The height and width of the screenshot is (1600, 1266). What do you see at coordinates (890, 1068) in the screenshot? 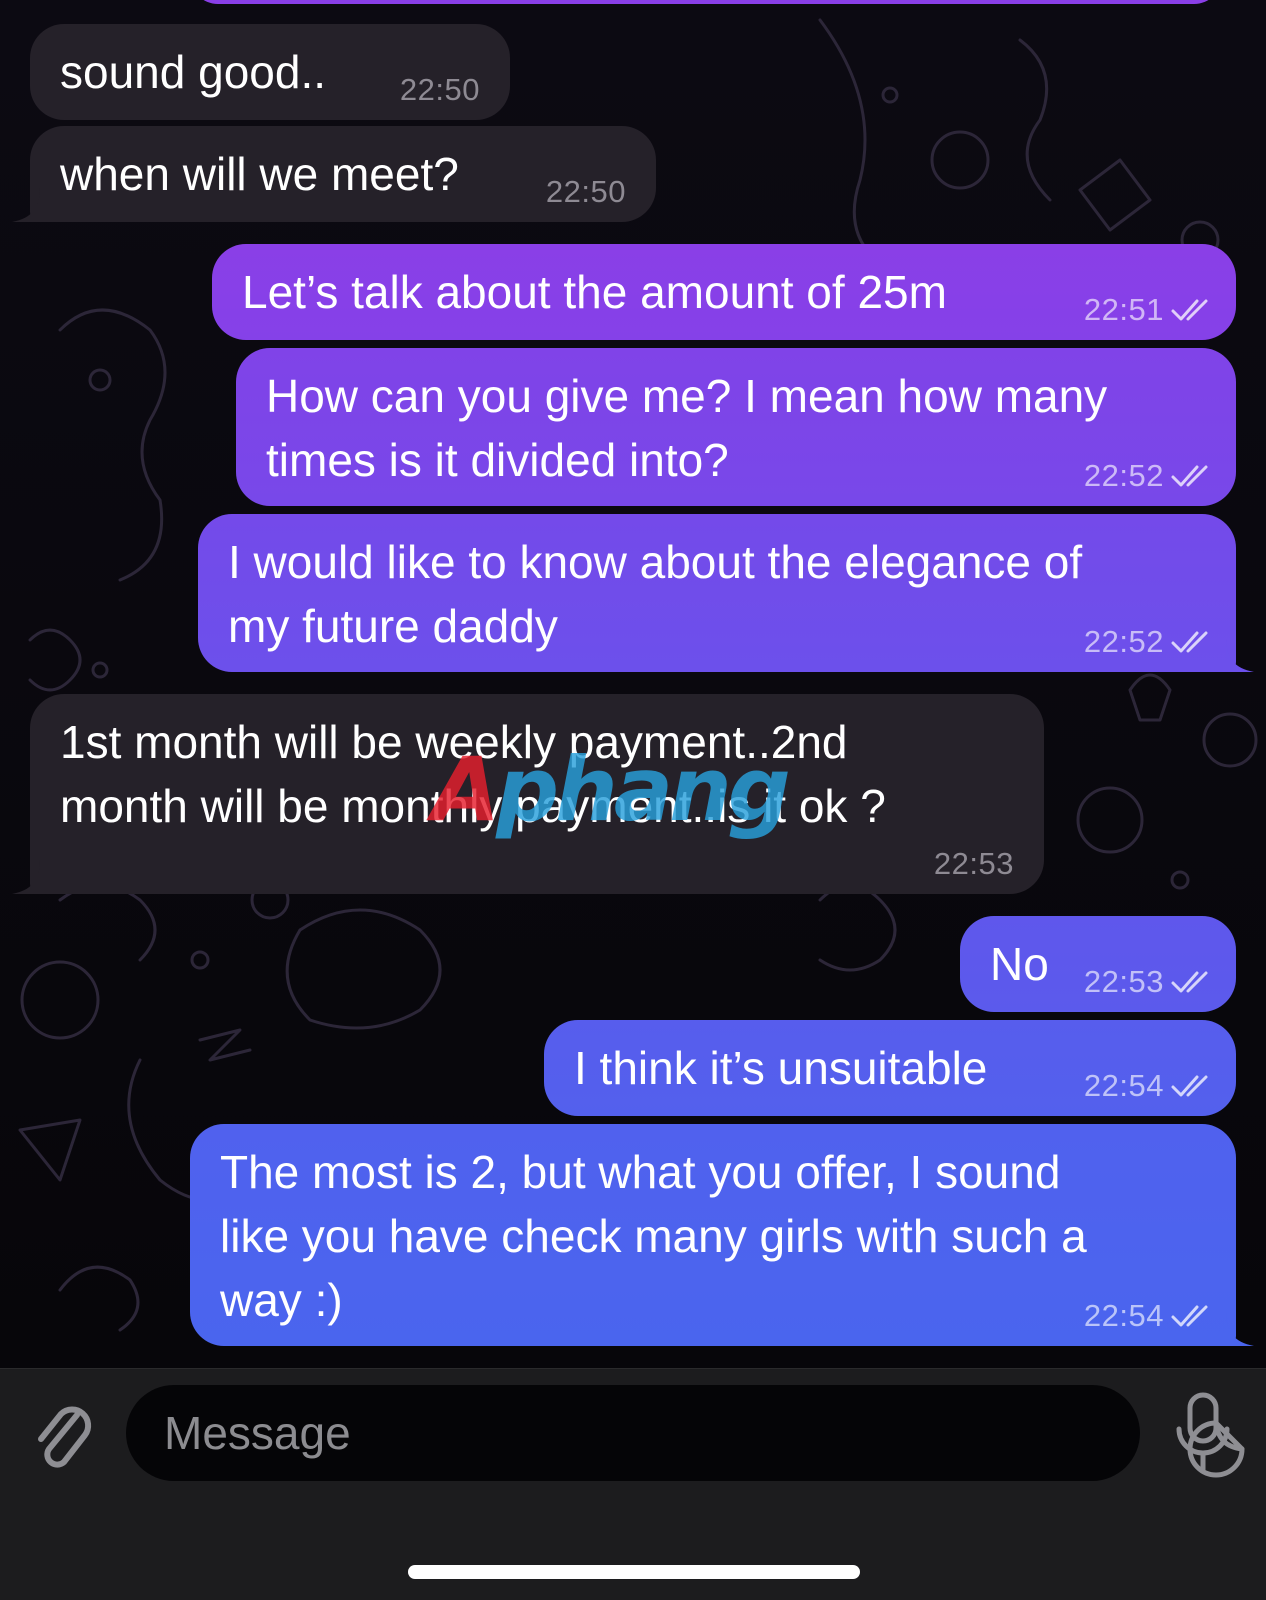
I see `message-outgoing: I think it’s unsuitable 22:54` at bounding box center [890, 1068].